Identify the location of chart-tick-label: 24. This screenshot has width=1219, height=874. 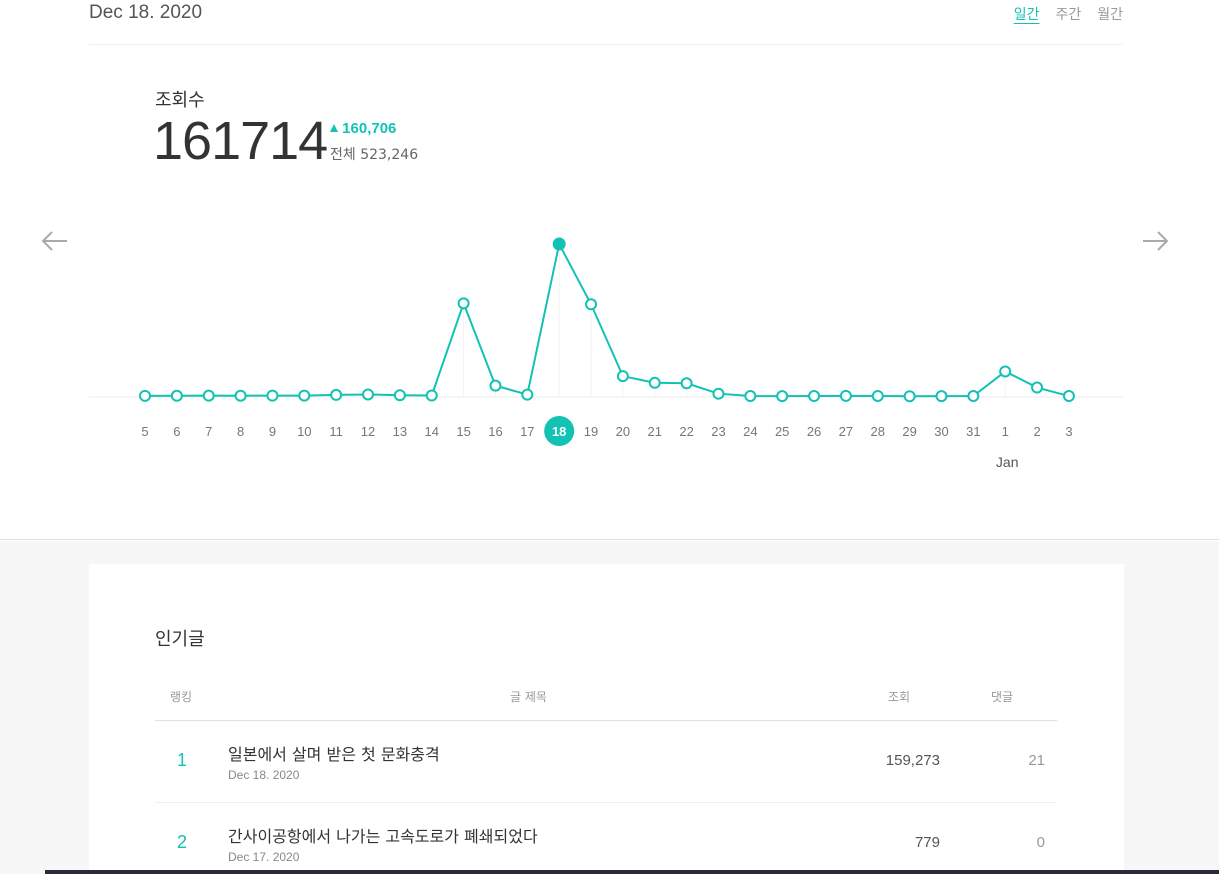
(750, 431).